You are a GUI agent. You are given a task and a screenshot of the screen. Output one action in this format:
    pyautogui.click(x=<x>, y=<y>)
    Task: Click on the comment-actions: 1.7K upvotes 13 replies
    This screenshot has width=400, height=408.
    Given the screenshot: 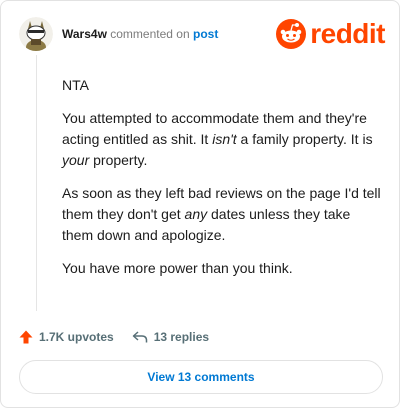 What is the action you would take?
    pyautogui.click(x=114, y=337)
    